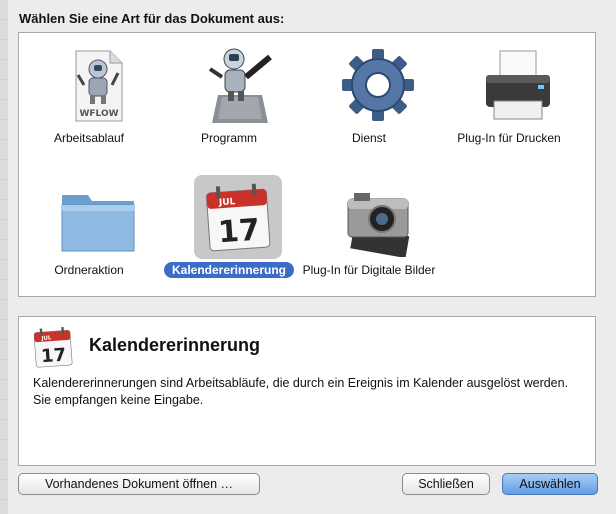 Image resolution: width=616 pixels, height=514 pixels. I want to click on workflow-document-icon: WFLOW, so click(99, 86).